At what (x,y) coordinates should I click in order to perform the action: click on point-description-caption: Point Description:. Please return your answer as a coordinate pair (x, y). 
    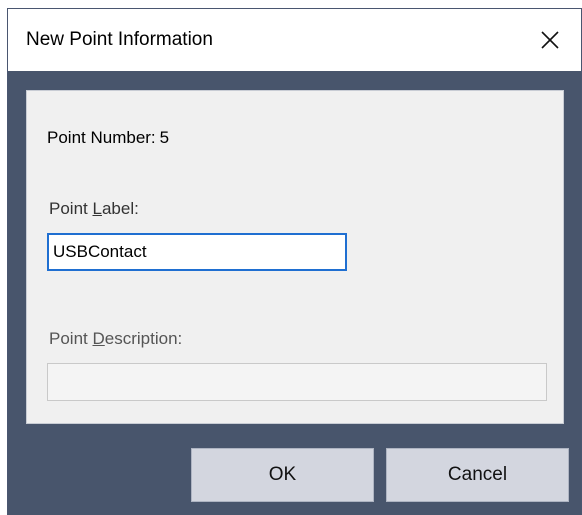
    Looking at the image, I should click on (115, 339).